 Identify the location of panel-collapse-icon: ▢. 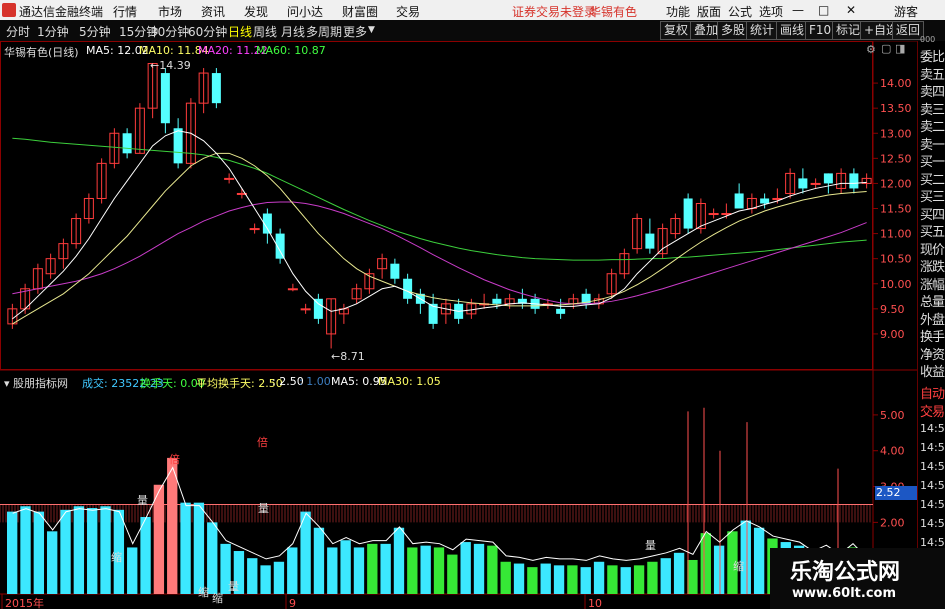
(886, 48).